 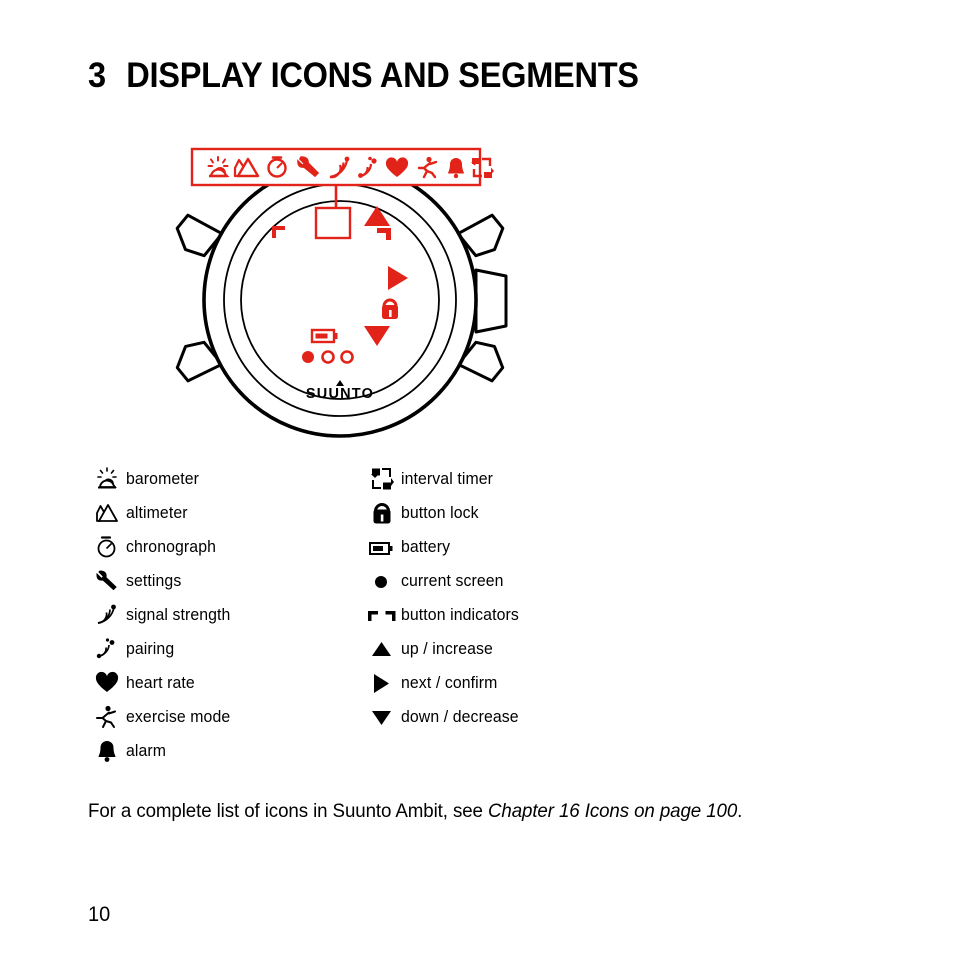 What do you see at coordinates (225, 649) in the screenshot?
I see `legend-item-pairing: pairing` at bounding box center [225, 649].